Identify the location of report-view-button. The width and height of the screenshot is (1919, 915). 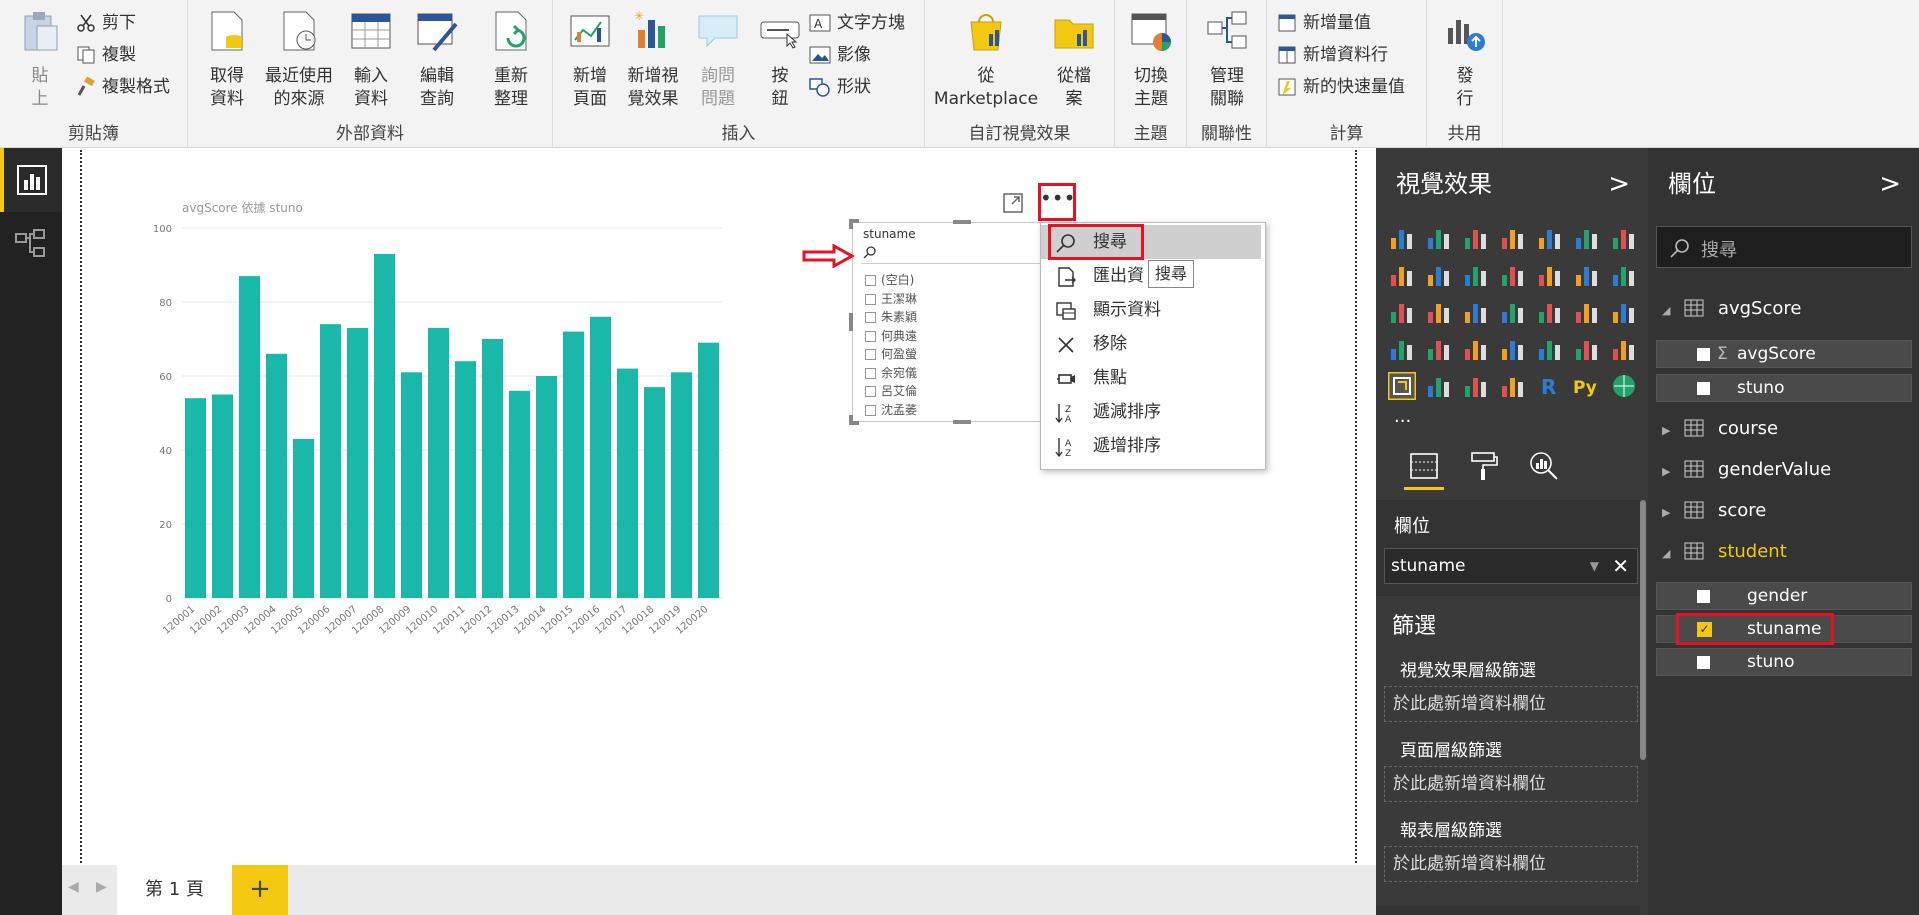
(31, 180).